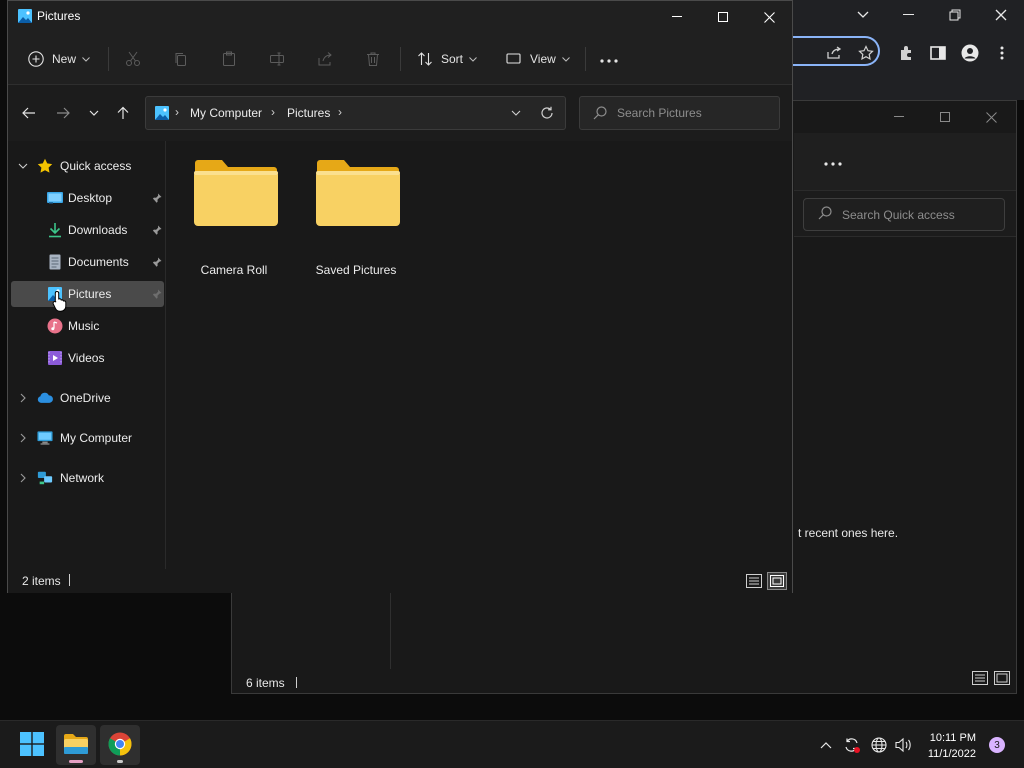  I want to click on nav-onedrive: OneDrive, so click(87, 398).